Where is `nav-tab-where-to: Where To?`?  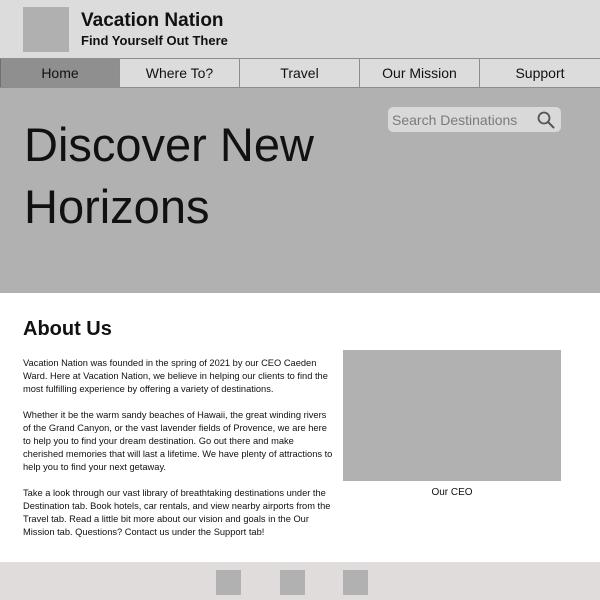
nav-tab-where-to: Where To? is located at coordinates (180, 73).